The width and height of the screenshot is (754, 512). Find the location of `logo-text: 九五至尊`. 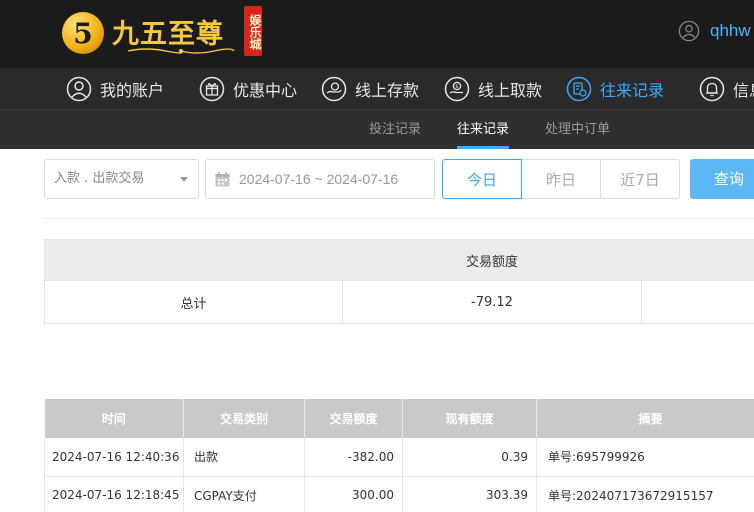

logo-text: 九五至尊 is located at coordinates (168, 34).